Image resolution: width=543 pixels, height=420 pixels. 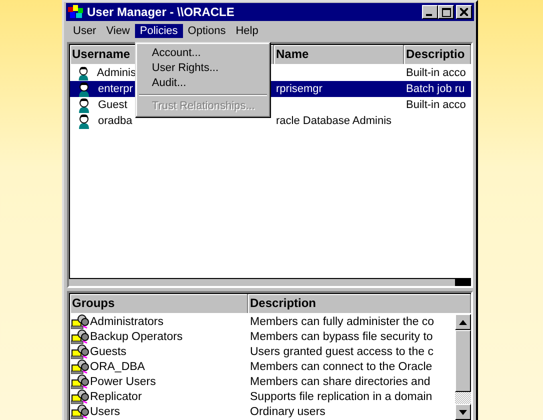 What do you see at coordinates (299, 89) in the screenshot?
I see `full-name-text: rprisemgr` at bounding box center [299, 89].